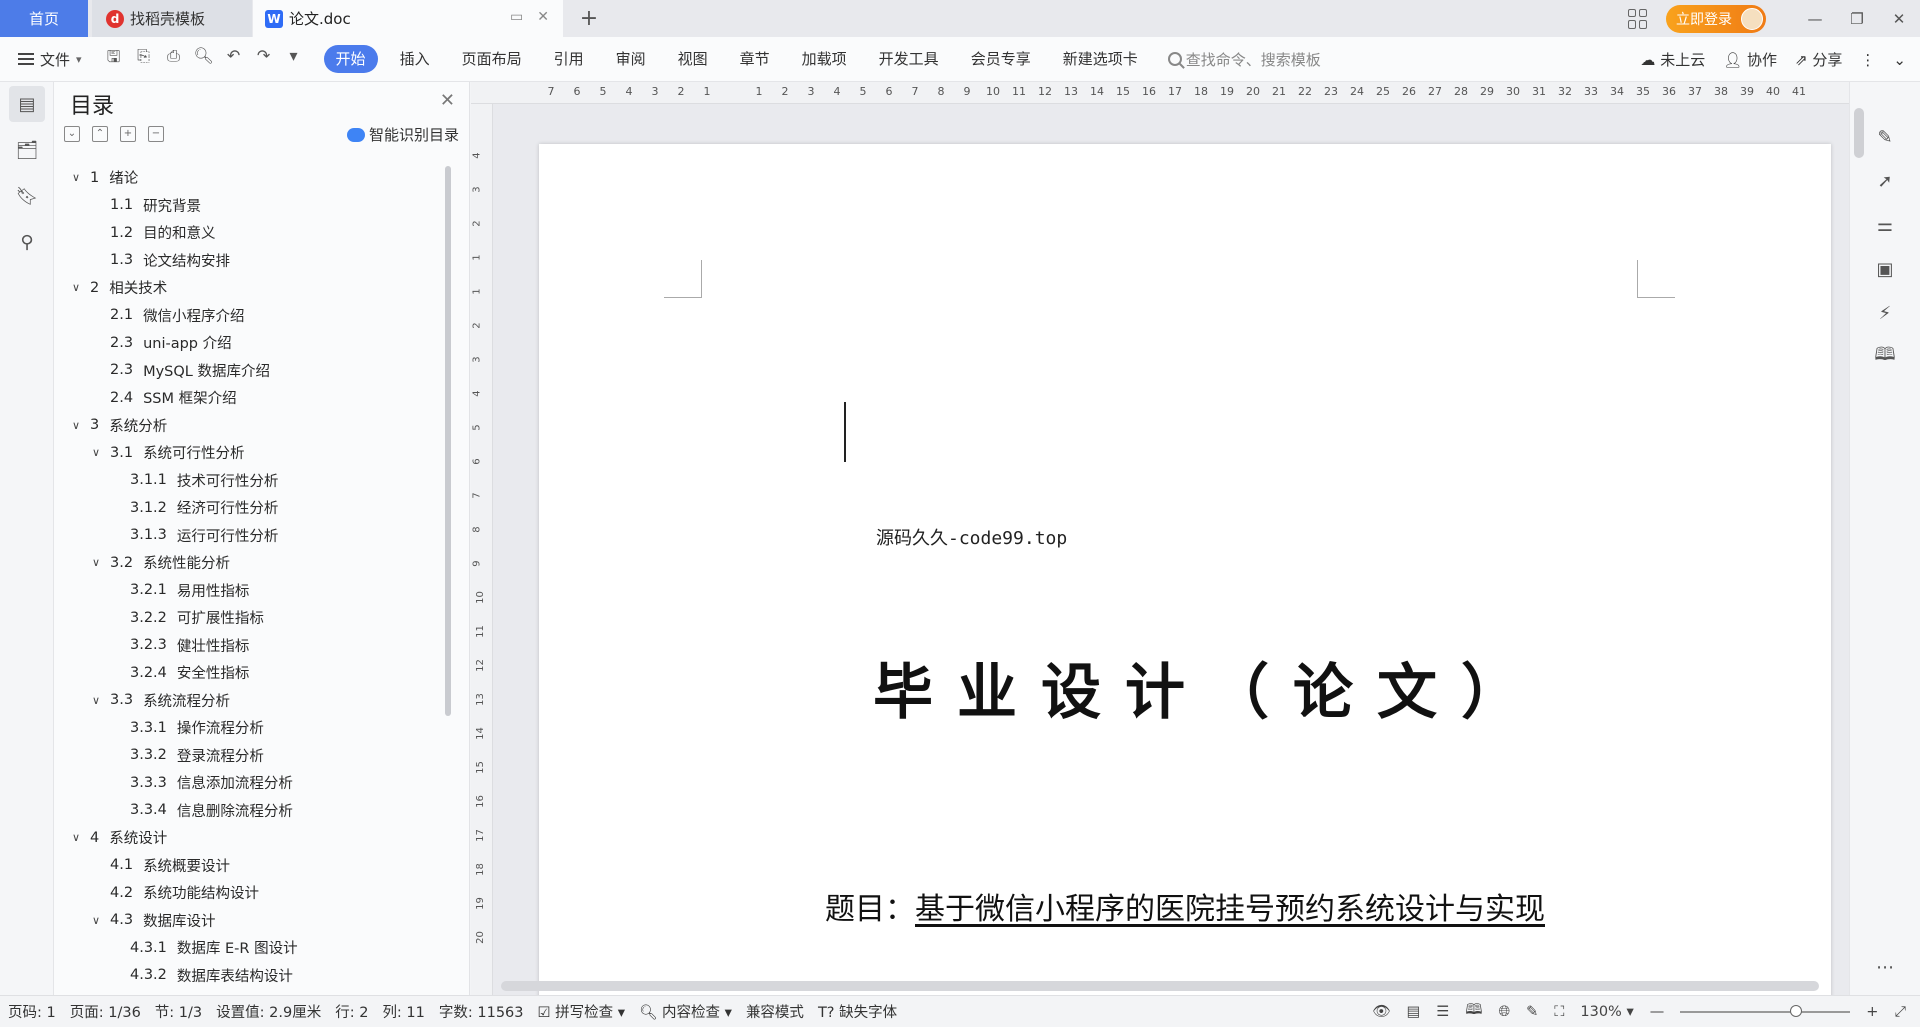 This screenshot has height=1027, width=1920. What do you see at coordinates (1442, 1012) in the screenshot?
I see `outline-view-icon: ☰` at bounding box center [1442, 1012].